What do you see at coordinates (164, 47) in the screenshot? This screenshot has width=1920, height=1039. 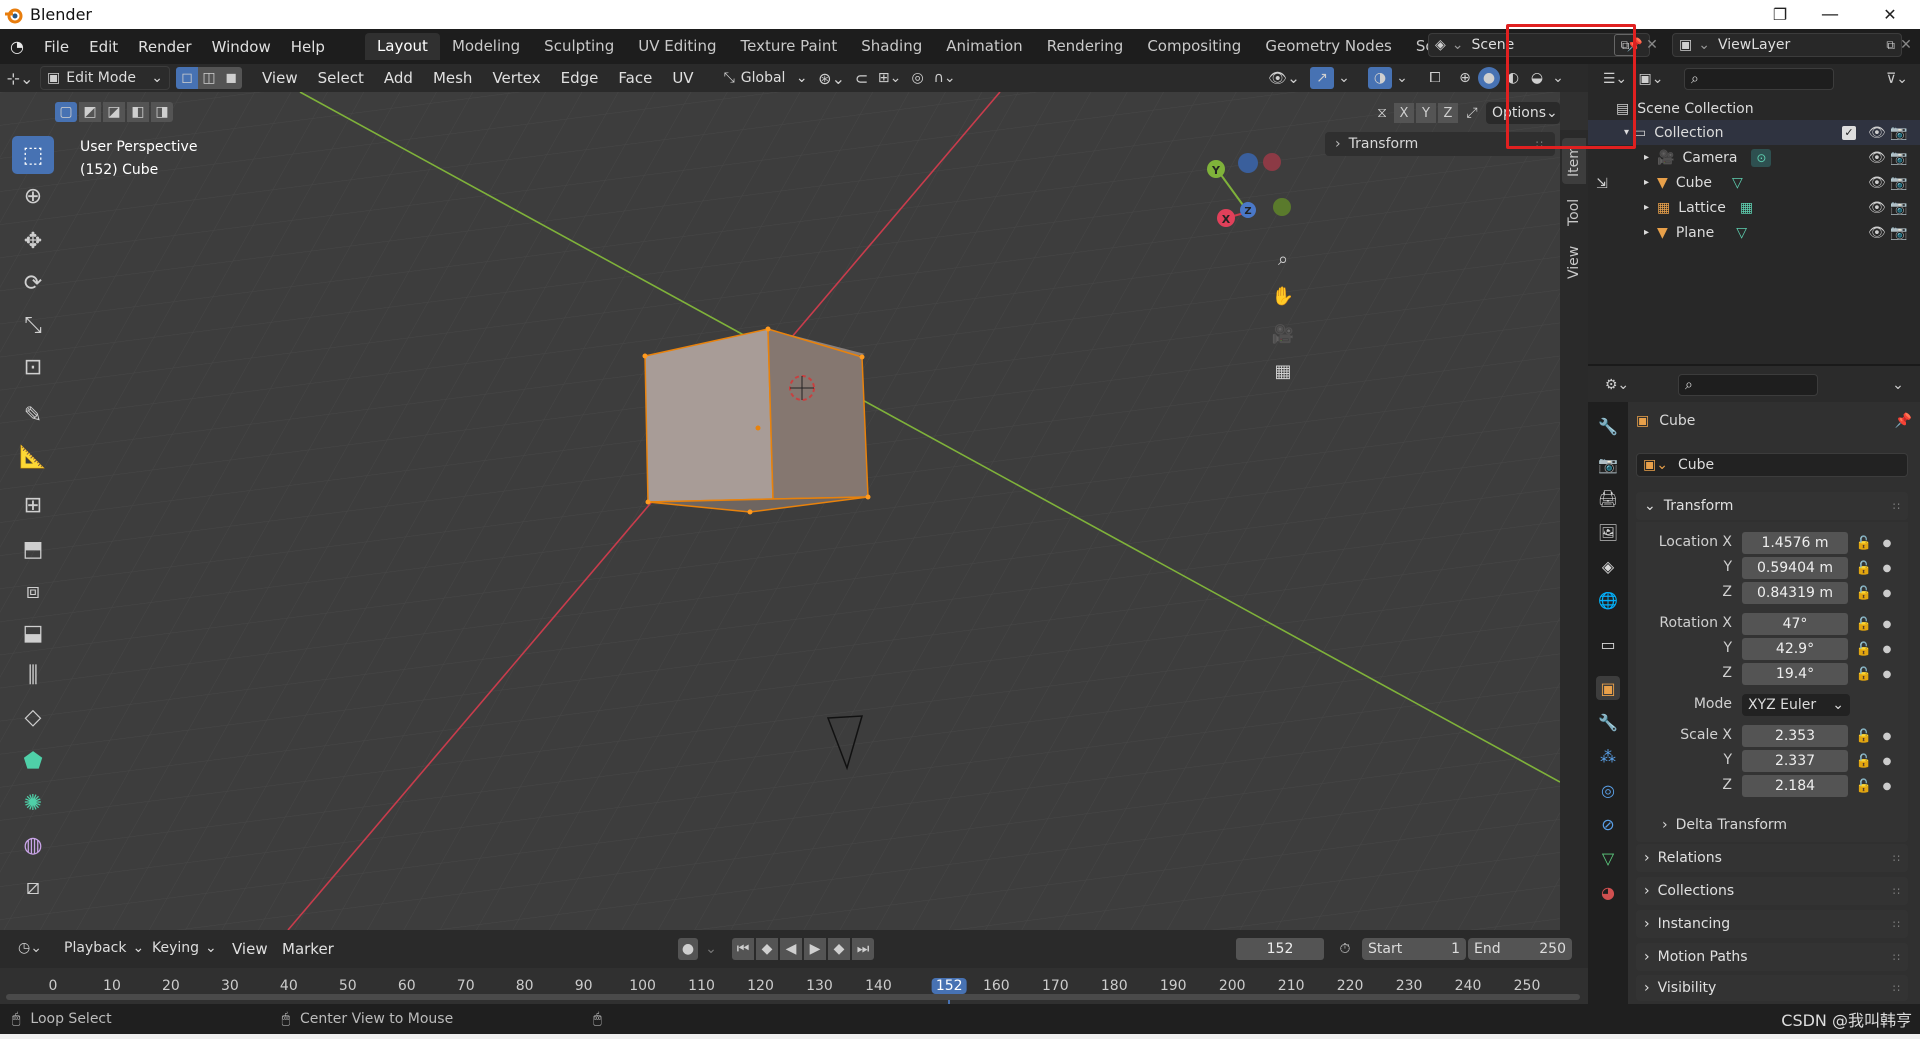 I see `menu-render: Render` at bounding box center [164, 47].